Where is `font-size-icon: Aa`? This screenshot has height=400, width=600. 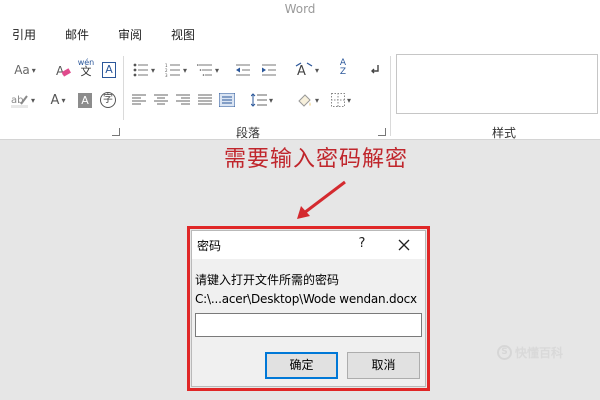
font-size-icon: Aa is located at coordinates (22, 70).